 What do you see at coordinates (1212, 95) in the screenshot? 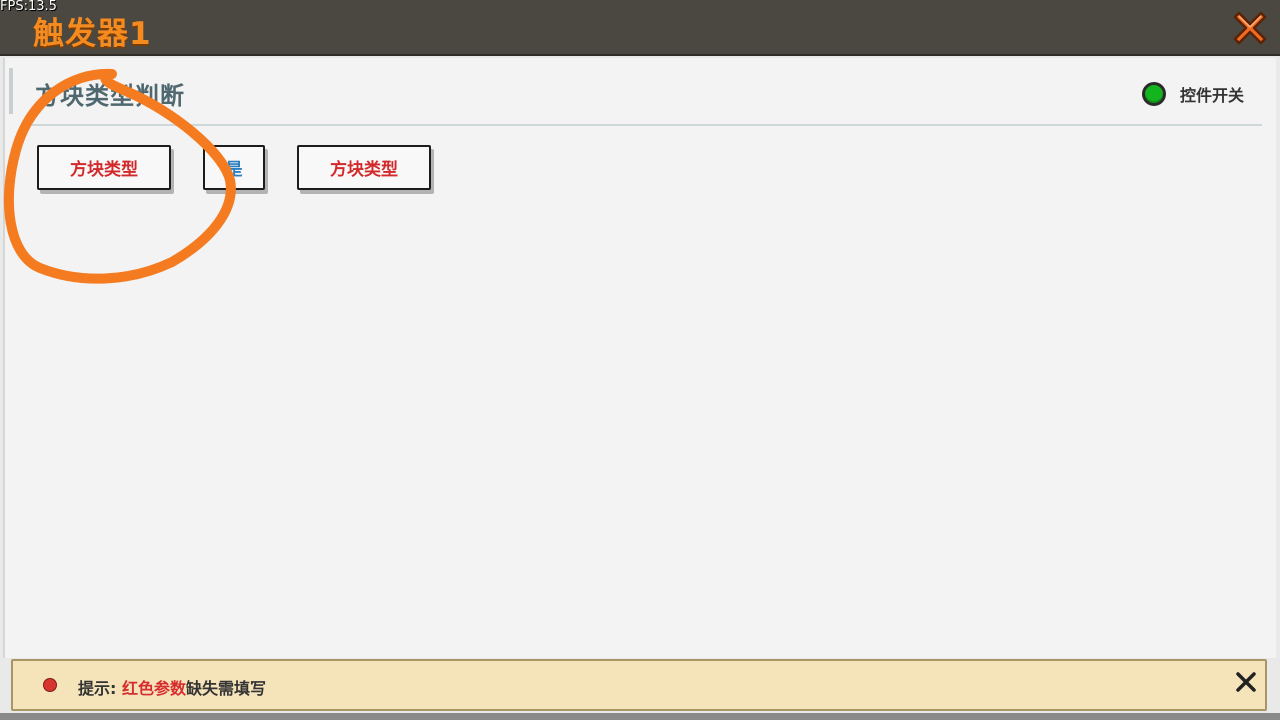
I see `control-switch-label: 控件开关` at bounding box center [1212, 95].